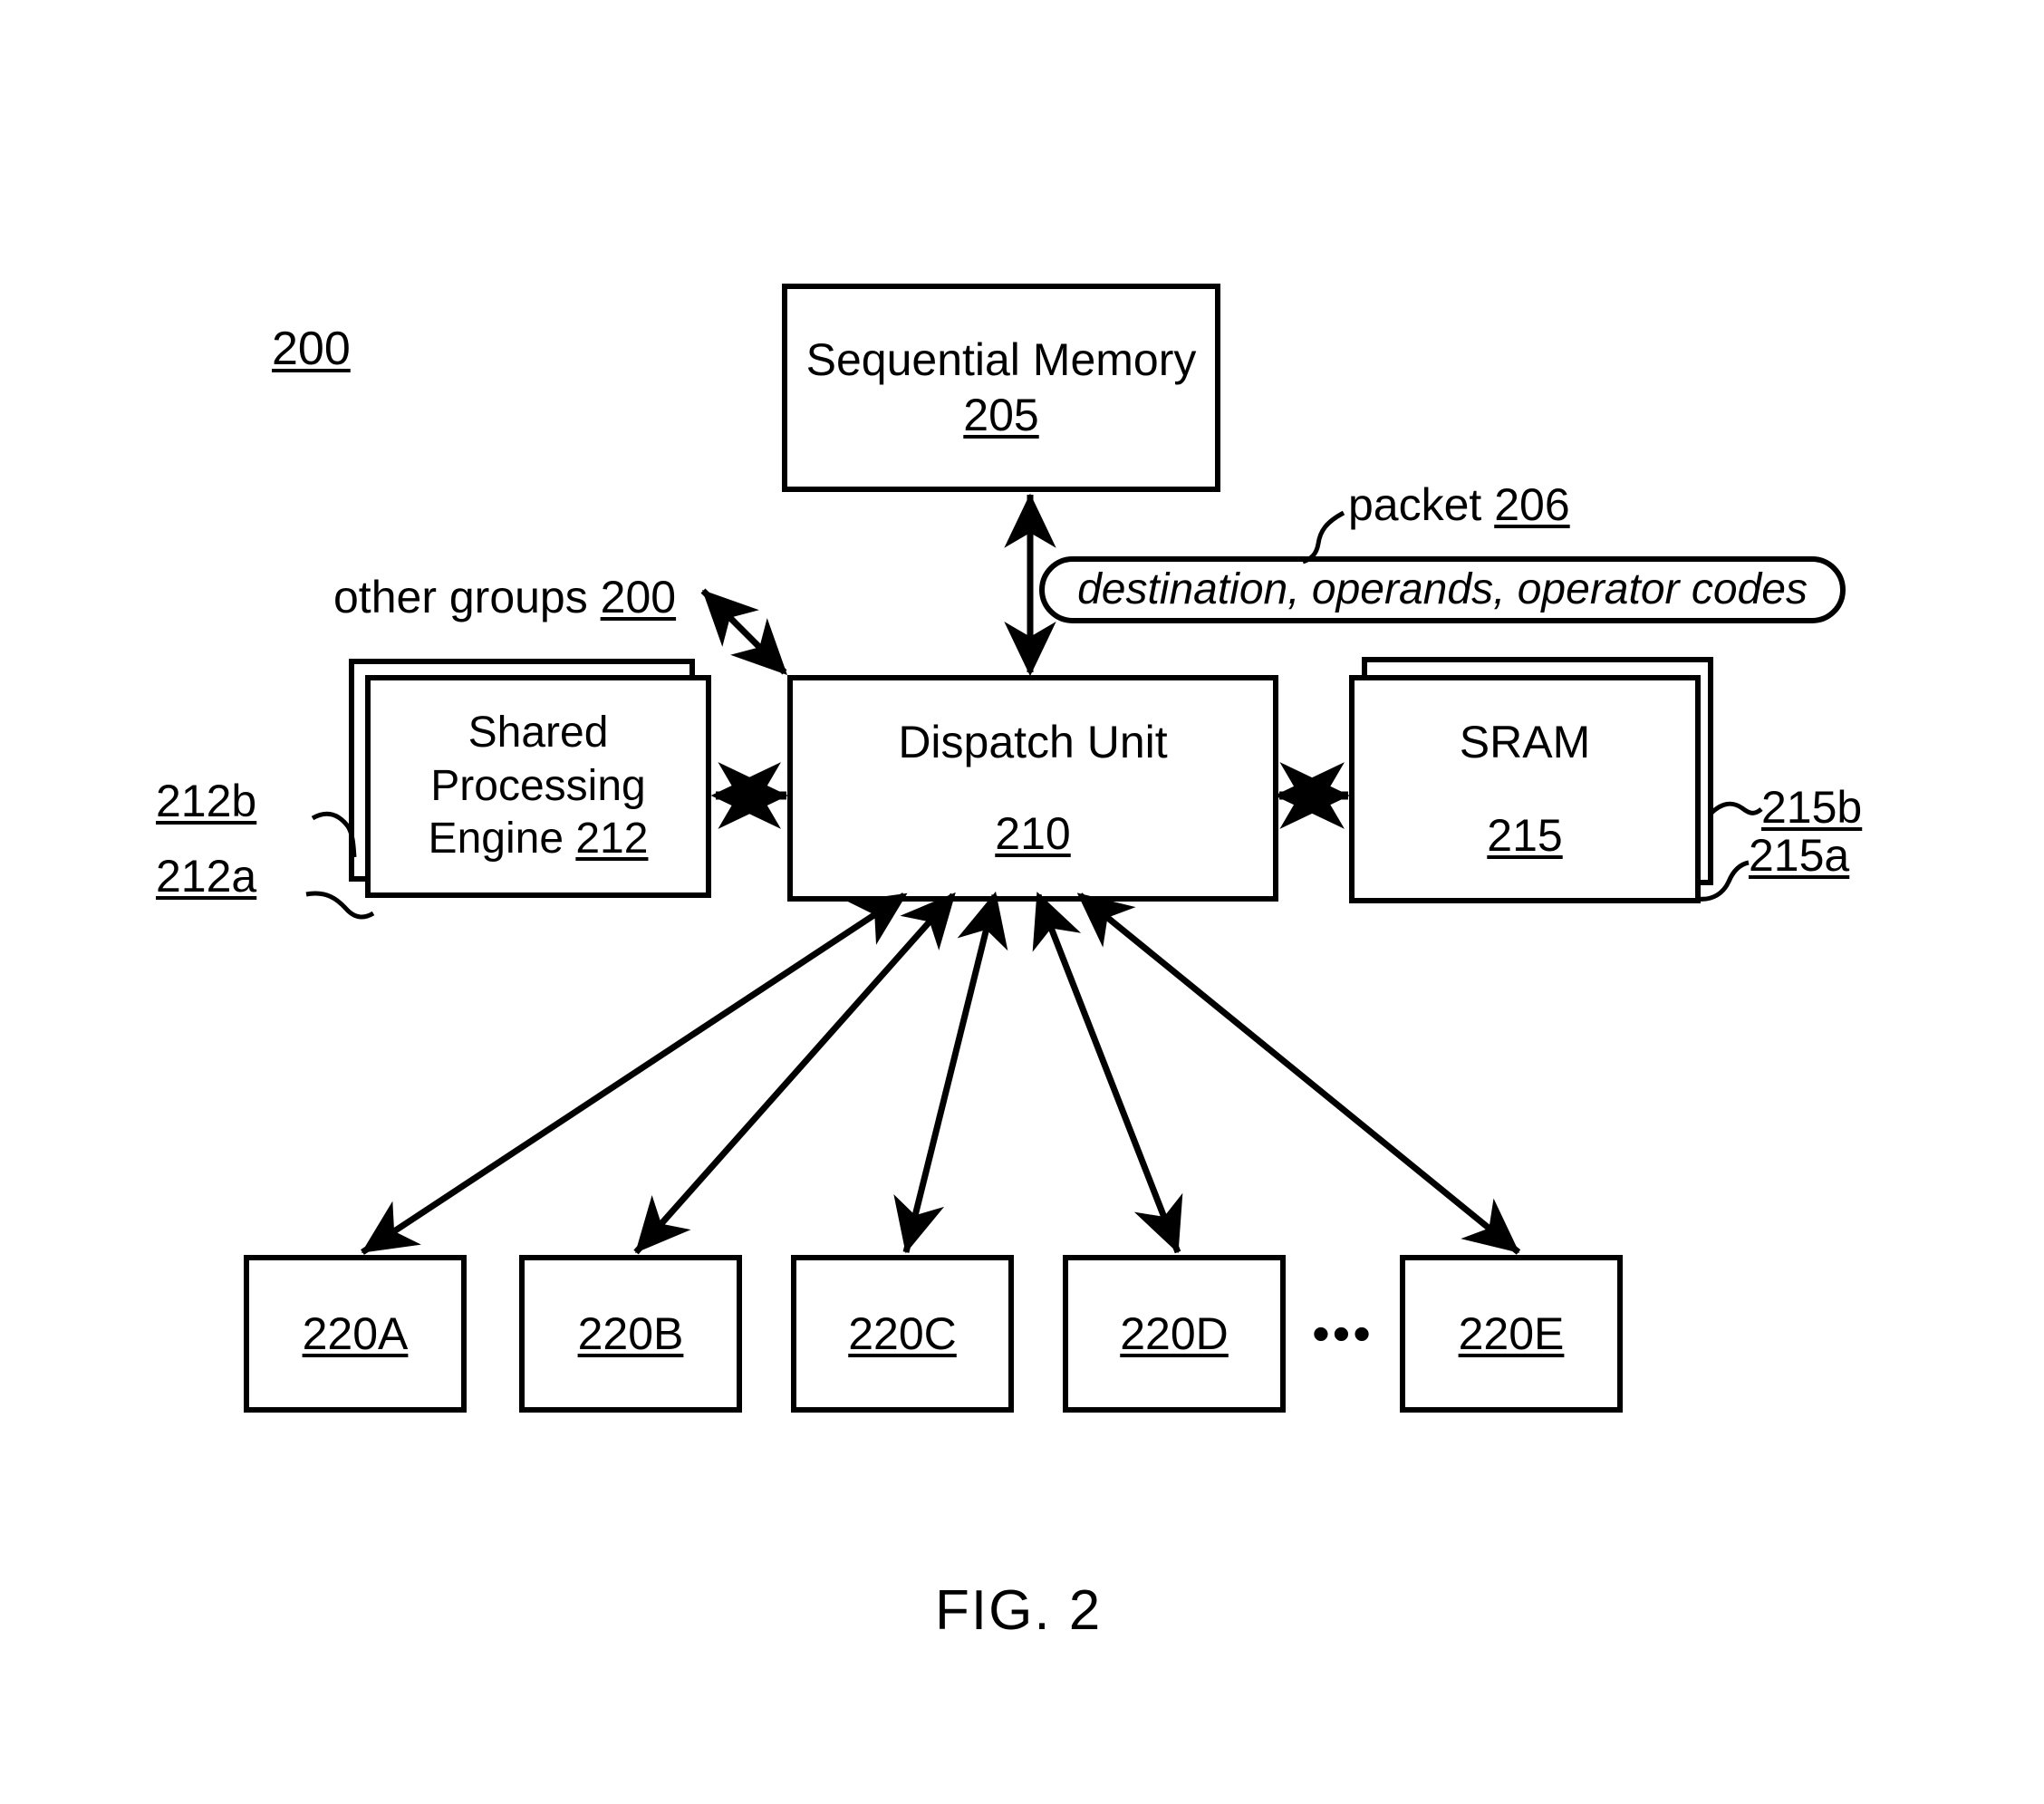  I want to click on other-groups-ref: 200, so click(638, 597).